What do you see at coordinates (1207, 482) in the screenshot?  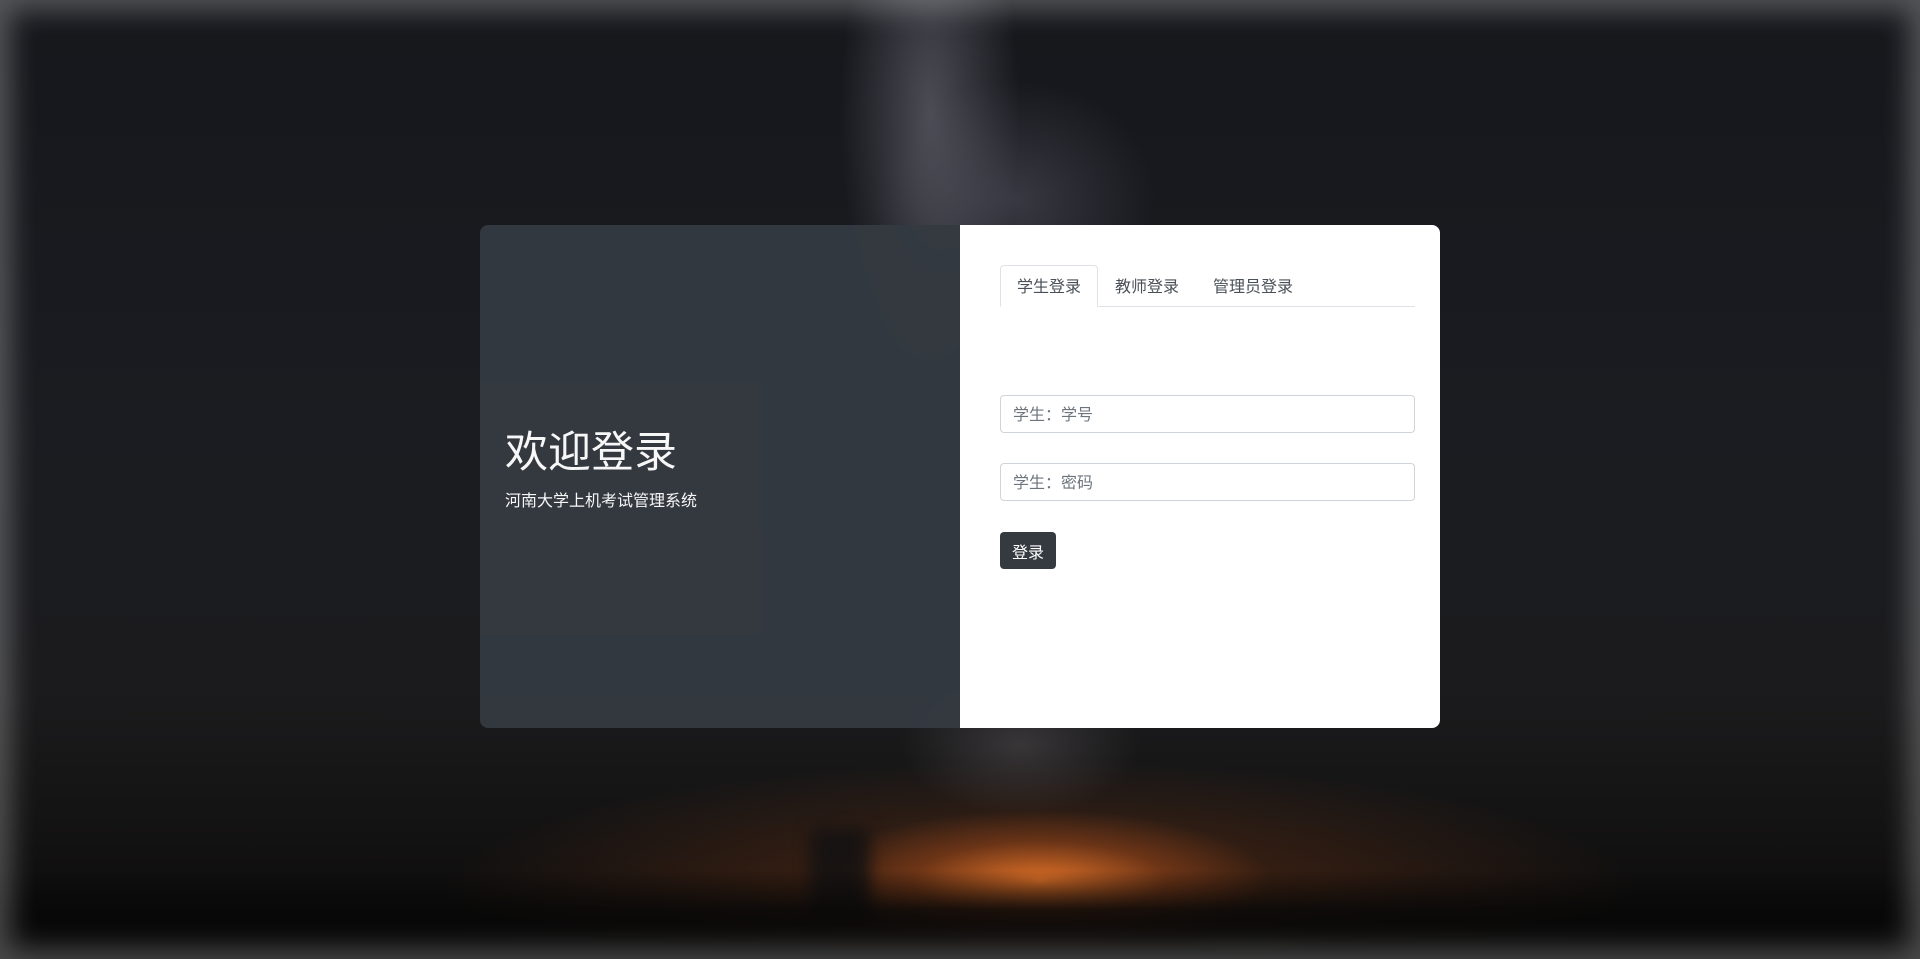 I see `password-input` at bounding box center [1207, 482].